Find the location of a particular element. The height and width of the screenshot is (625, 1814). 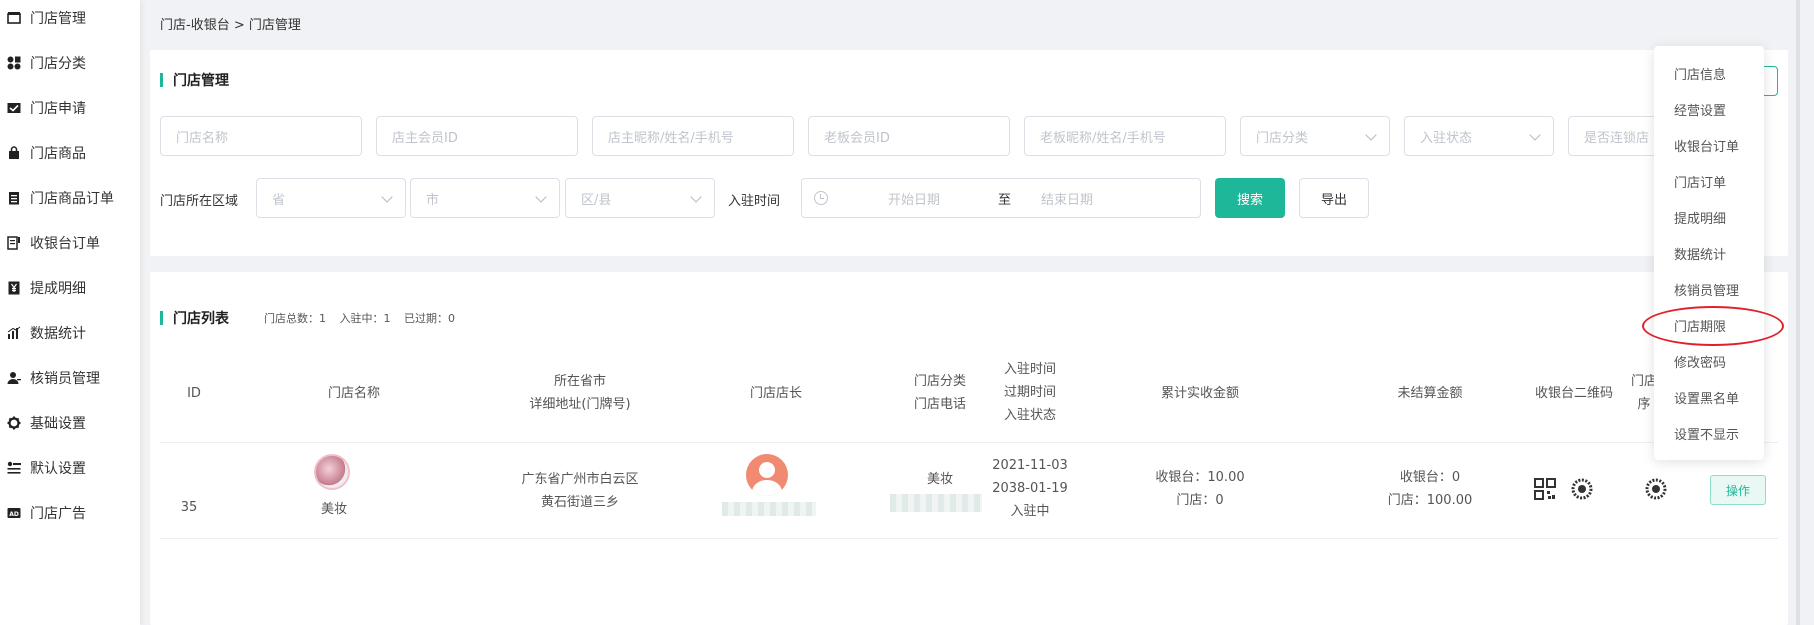

column-header-qrcode: 收银台二维码 is located at coordinates (1573, 393).